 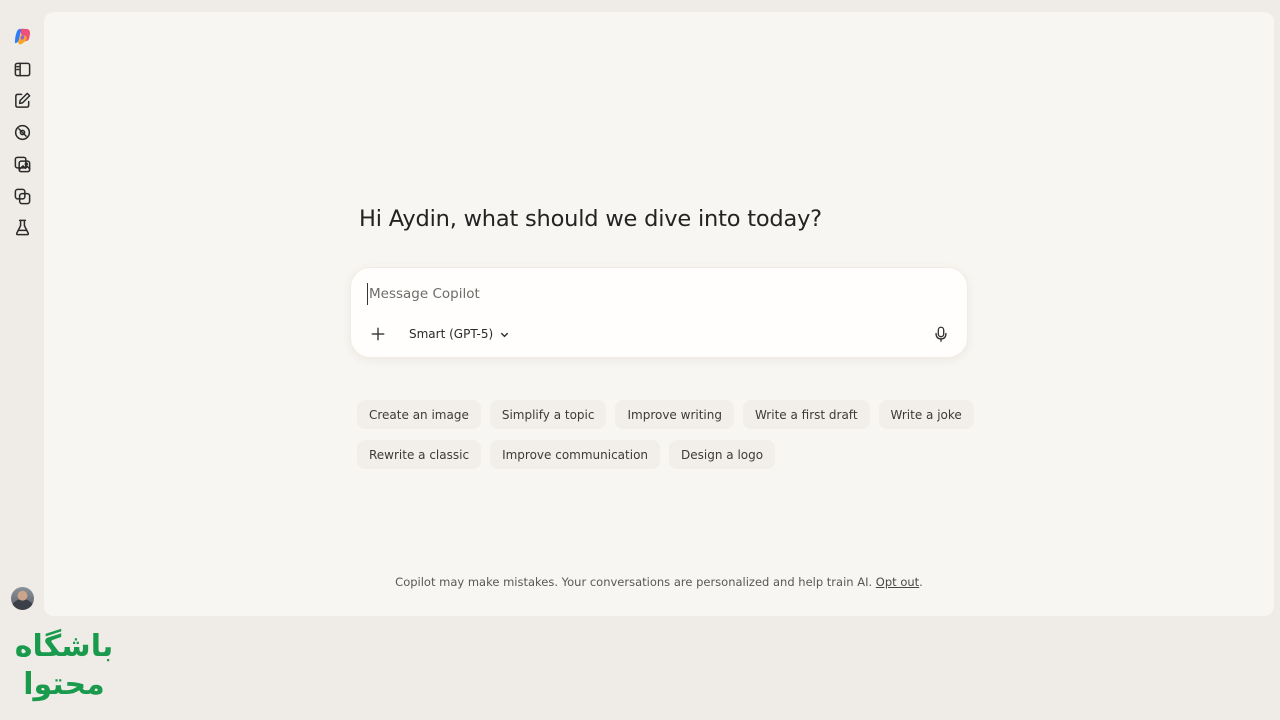 What do you see at coordinates (575, 454) in the screenshot?
I see `suggestion-chip: Improve communication` at bounding box center [575, 454].